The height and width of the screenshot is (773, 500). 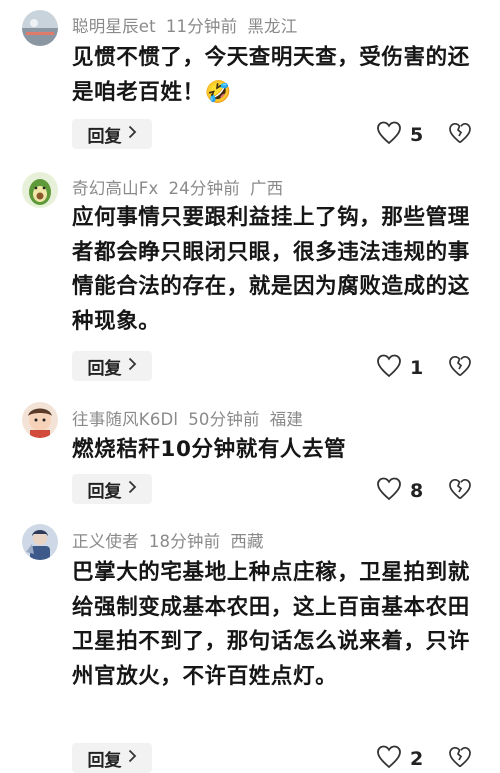 What do you see at coordinates (271, 75) in the screenshot?
I see `comment-text: 见惯不惯了，今天查明天查，受伤害的还是咱老百姓！🤣` at bounding box center [271, 75].